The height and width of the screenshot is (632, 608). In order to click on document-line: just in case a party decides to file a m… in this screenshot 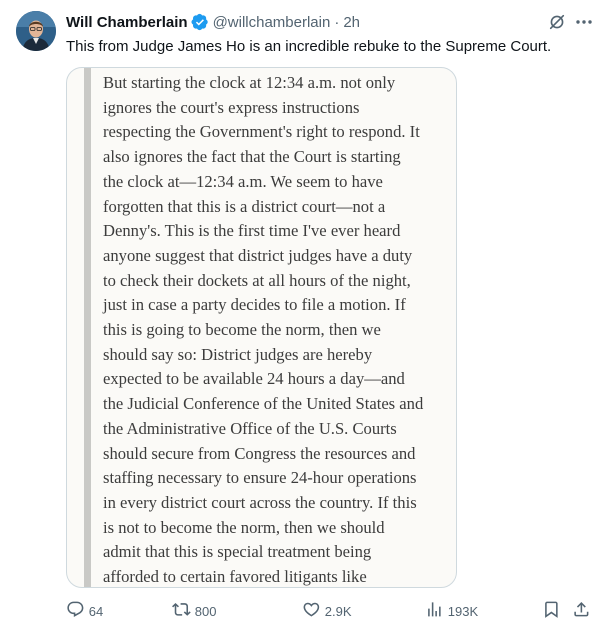, I will do `click(254, 305)`.